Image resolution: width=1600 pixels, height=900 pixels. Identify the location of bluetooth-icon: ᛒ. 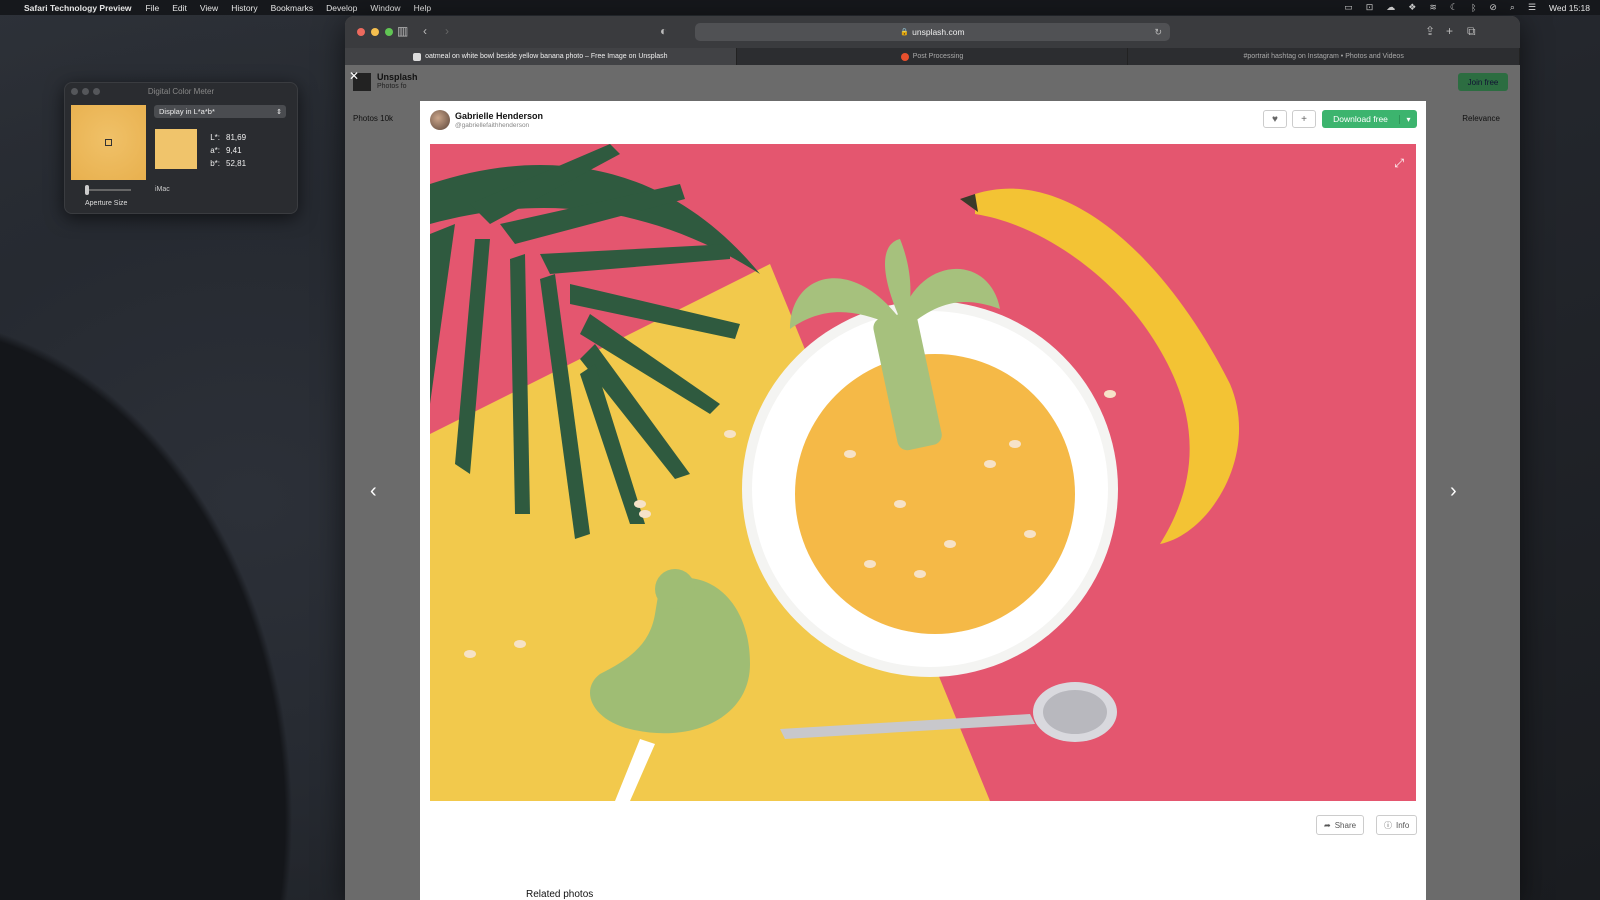
(1473, 8).